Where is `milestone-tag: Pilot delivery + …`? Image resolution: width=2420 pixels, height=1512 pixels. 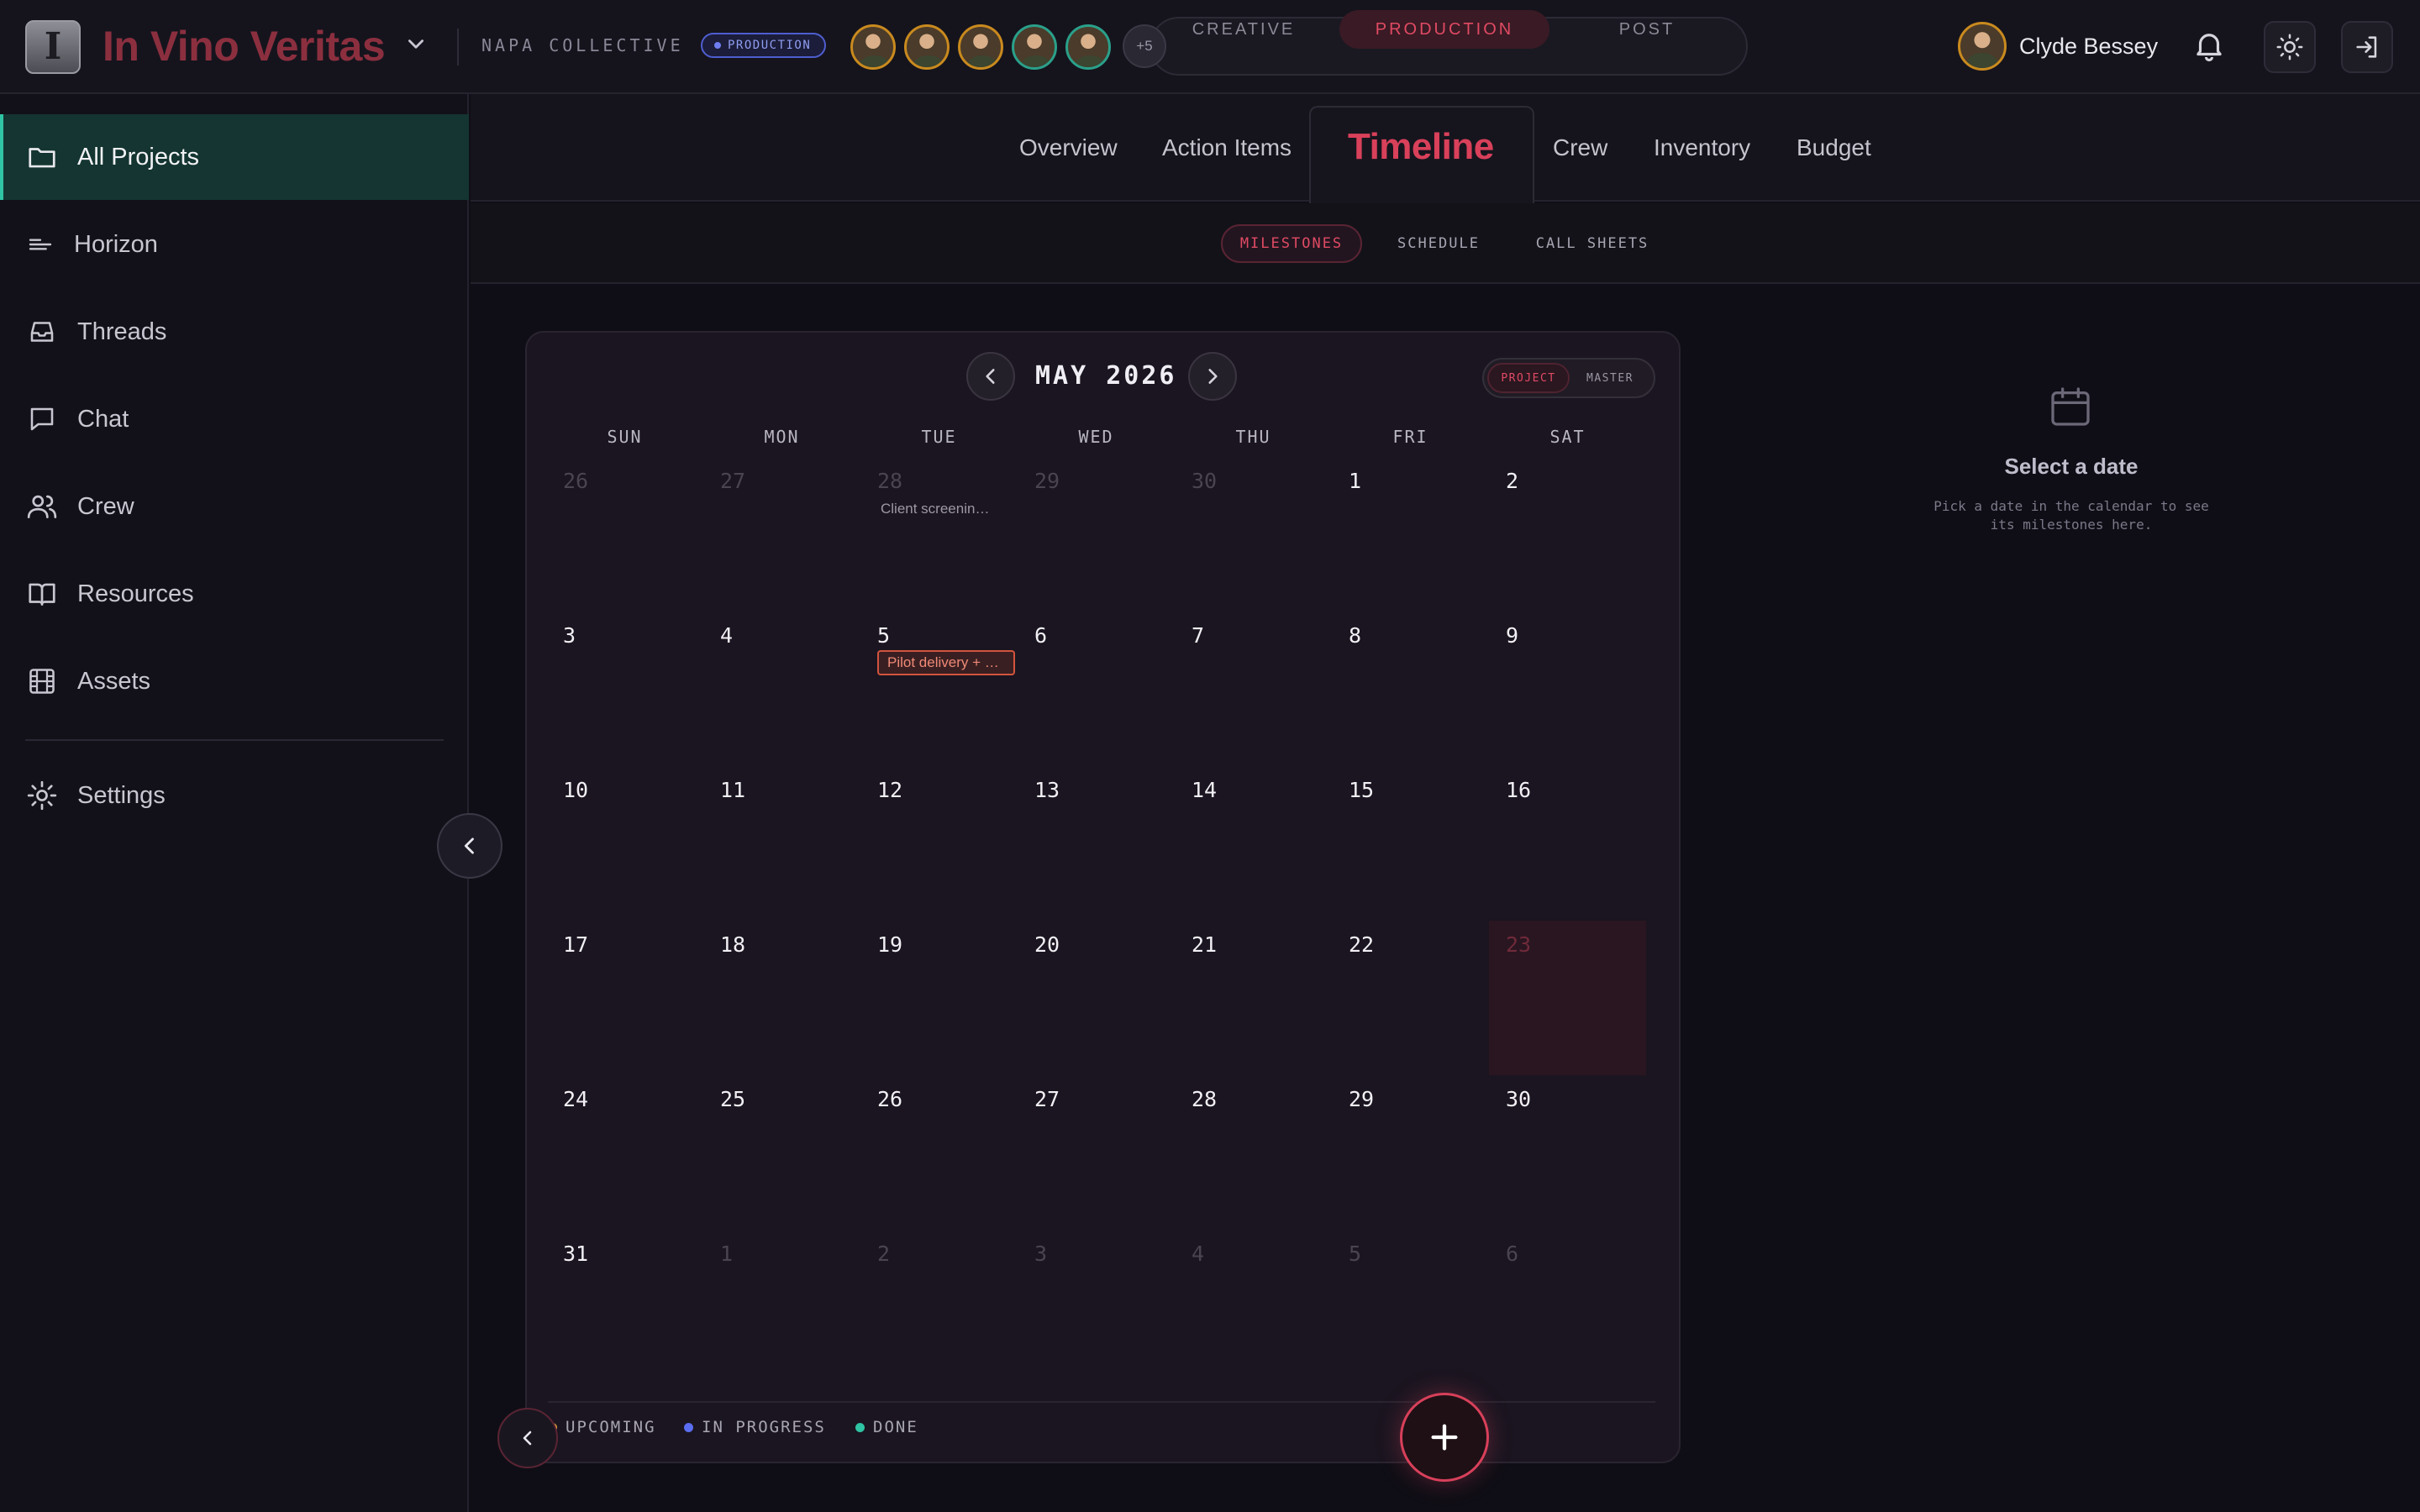
milestone-tag: Pilot delivery + … is located at coordinates (946, 662).